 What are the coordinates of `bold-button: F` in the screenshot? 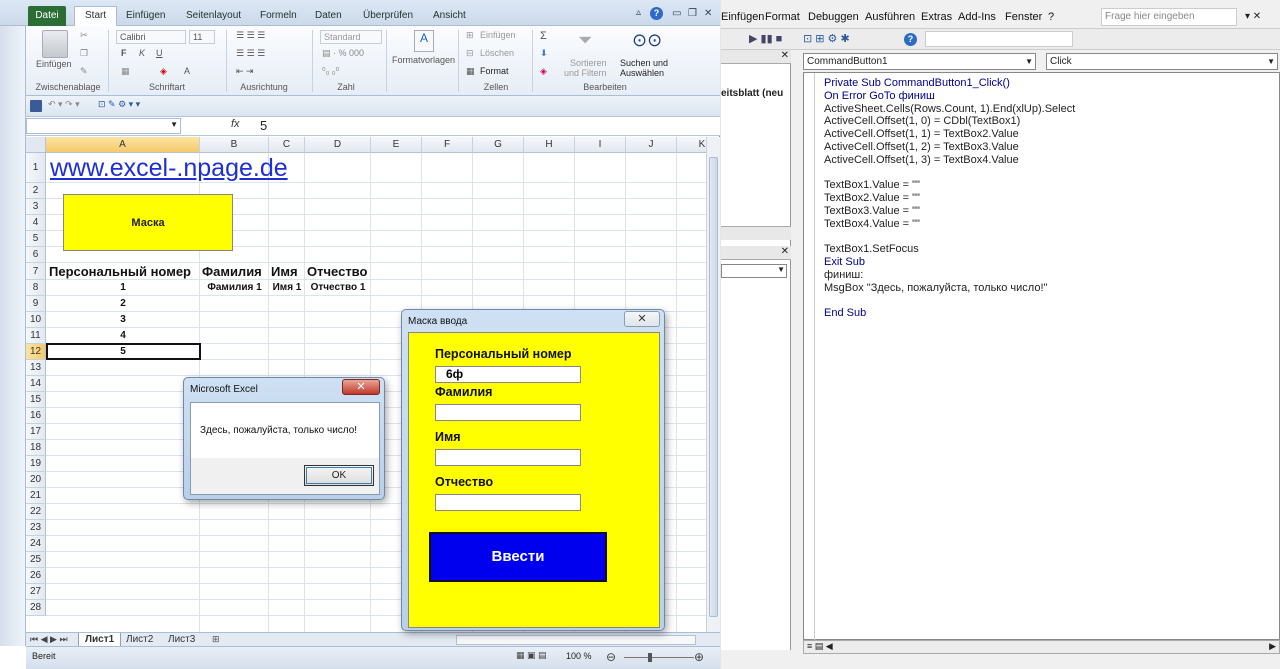 It's located at (124, 53).